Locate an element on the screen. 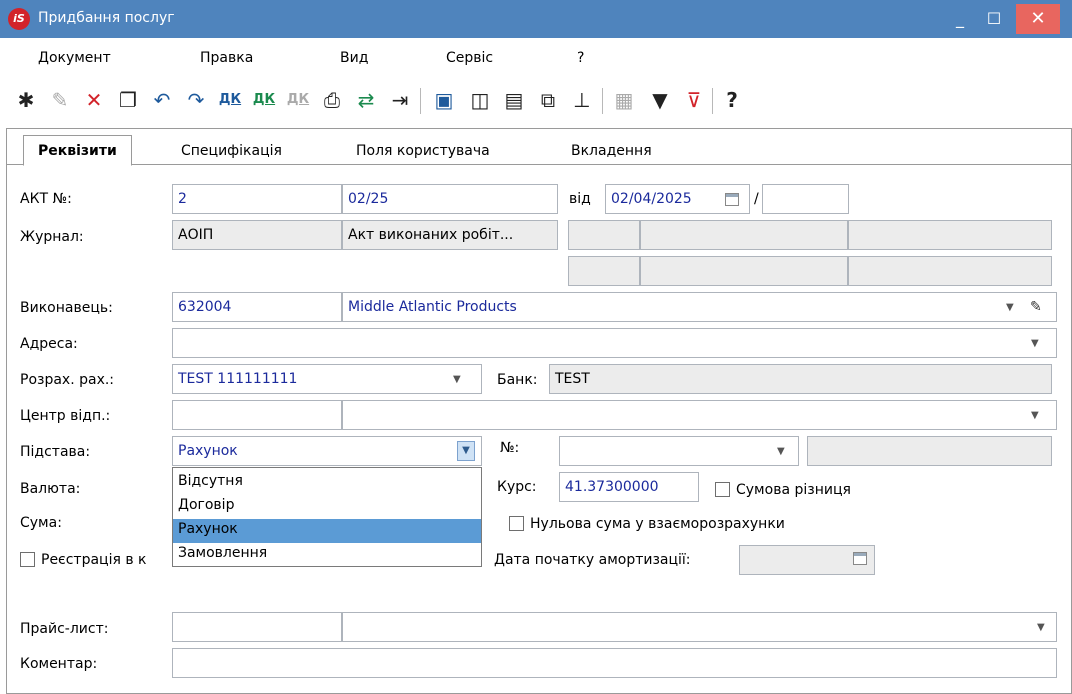 The width and height of the screenshot is (1072, 694). executor-name-field: Middle Atlantic Products is located at coordinates (699, 307).